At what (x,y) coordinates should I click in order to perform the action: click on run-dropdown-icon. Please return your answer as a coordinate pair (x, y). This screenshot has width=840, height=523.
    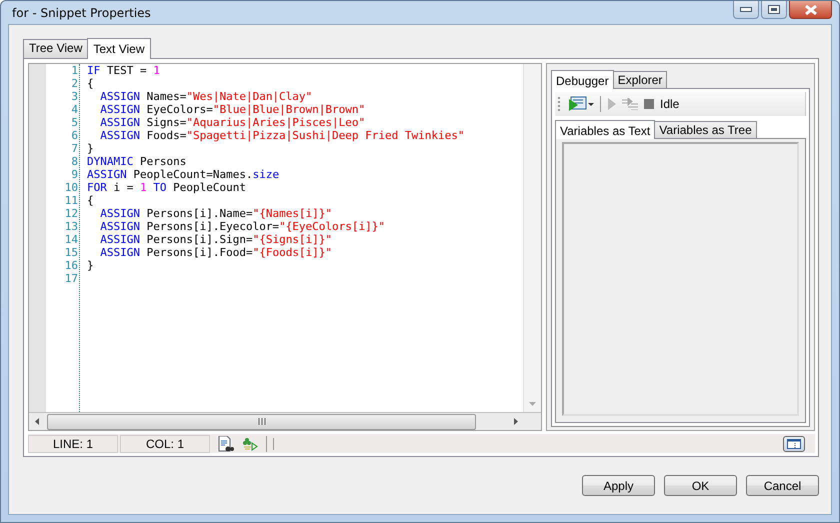
    Looking at the image, I should click on (581, 104).